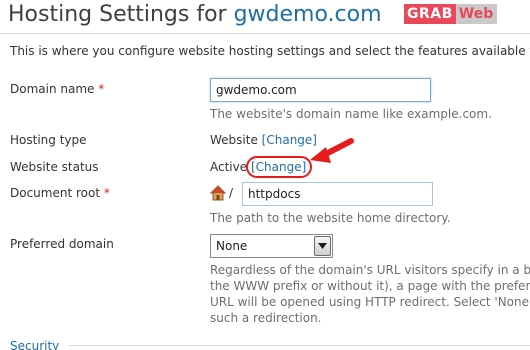 This screenshot has height=350, width=530. I want to click on document-root-label: Document root *, so click(60, 193).